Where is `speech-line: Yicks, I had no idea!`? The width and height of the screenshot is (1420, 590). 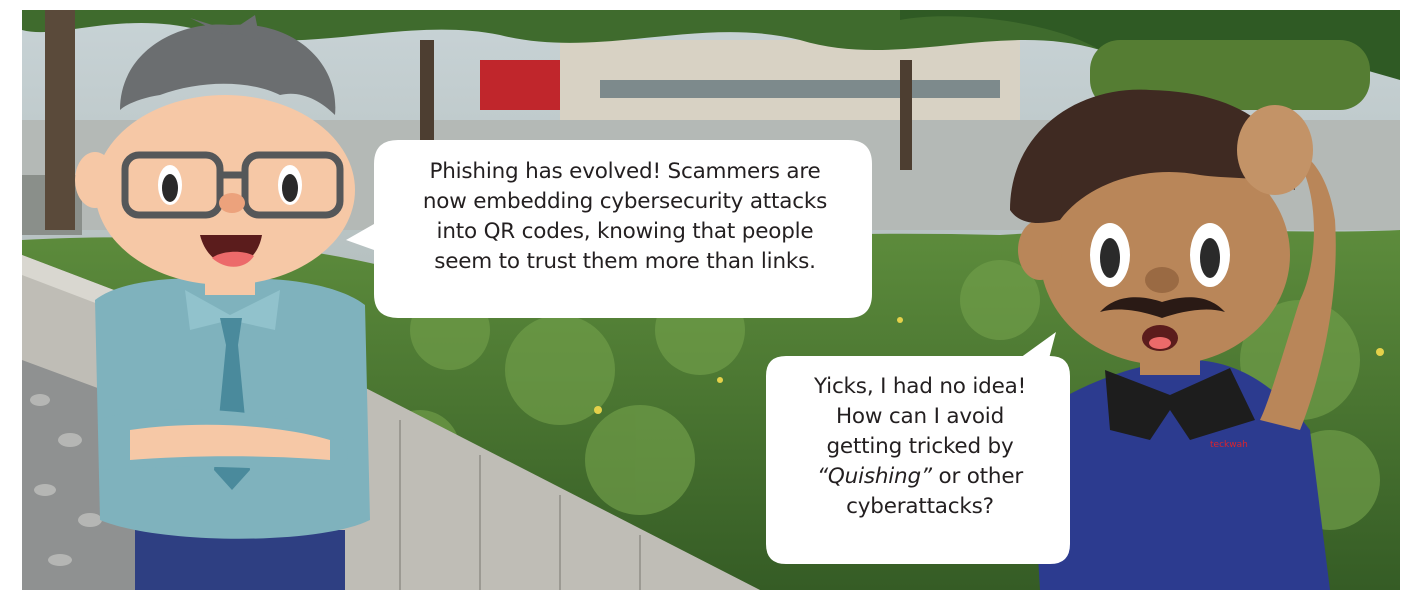
speech-line: Yicks, I had no idea! is located at coordinates (920, 386).